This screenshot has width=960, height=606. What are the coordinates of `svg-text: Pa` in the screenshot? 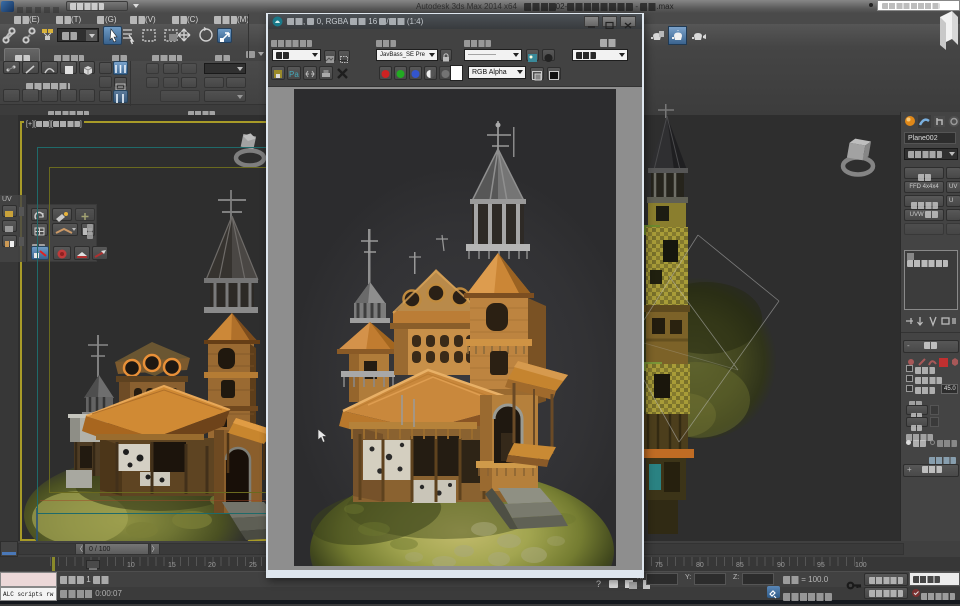 It's located at (294, 74).